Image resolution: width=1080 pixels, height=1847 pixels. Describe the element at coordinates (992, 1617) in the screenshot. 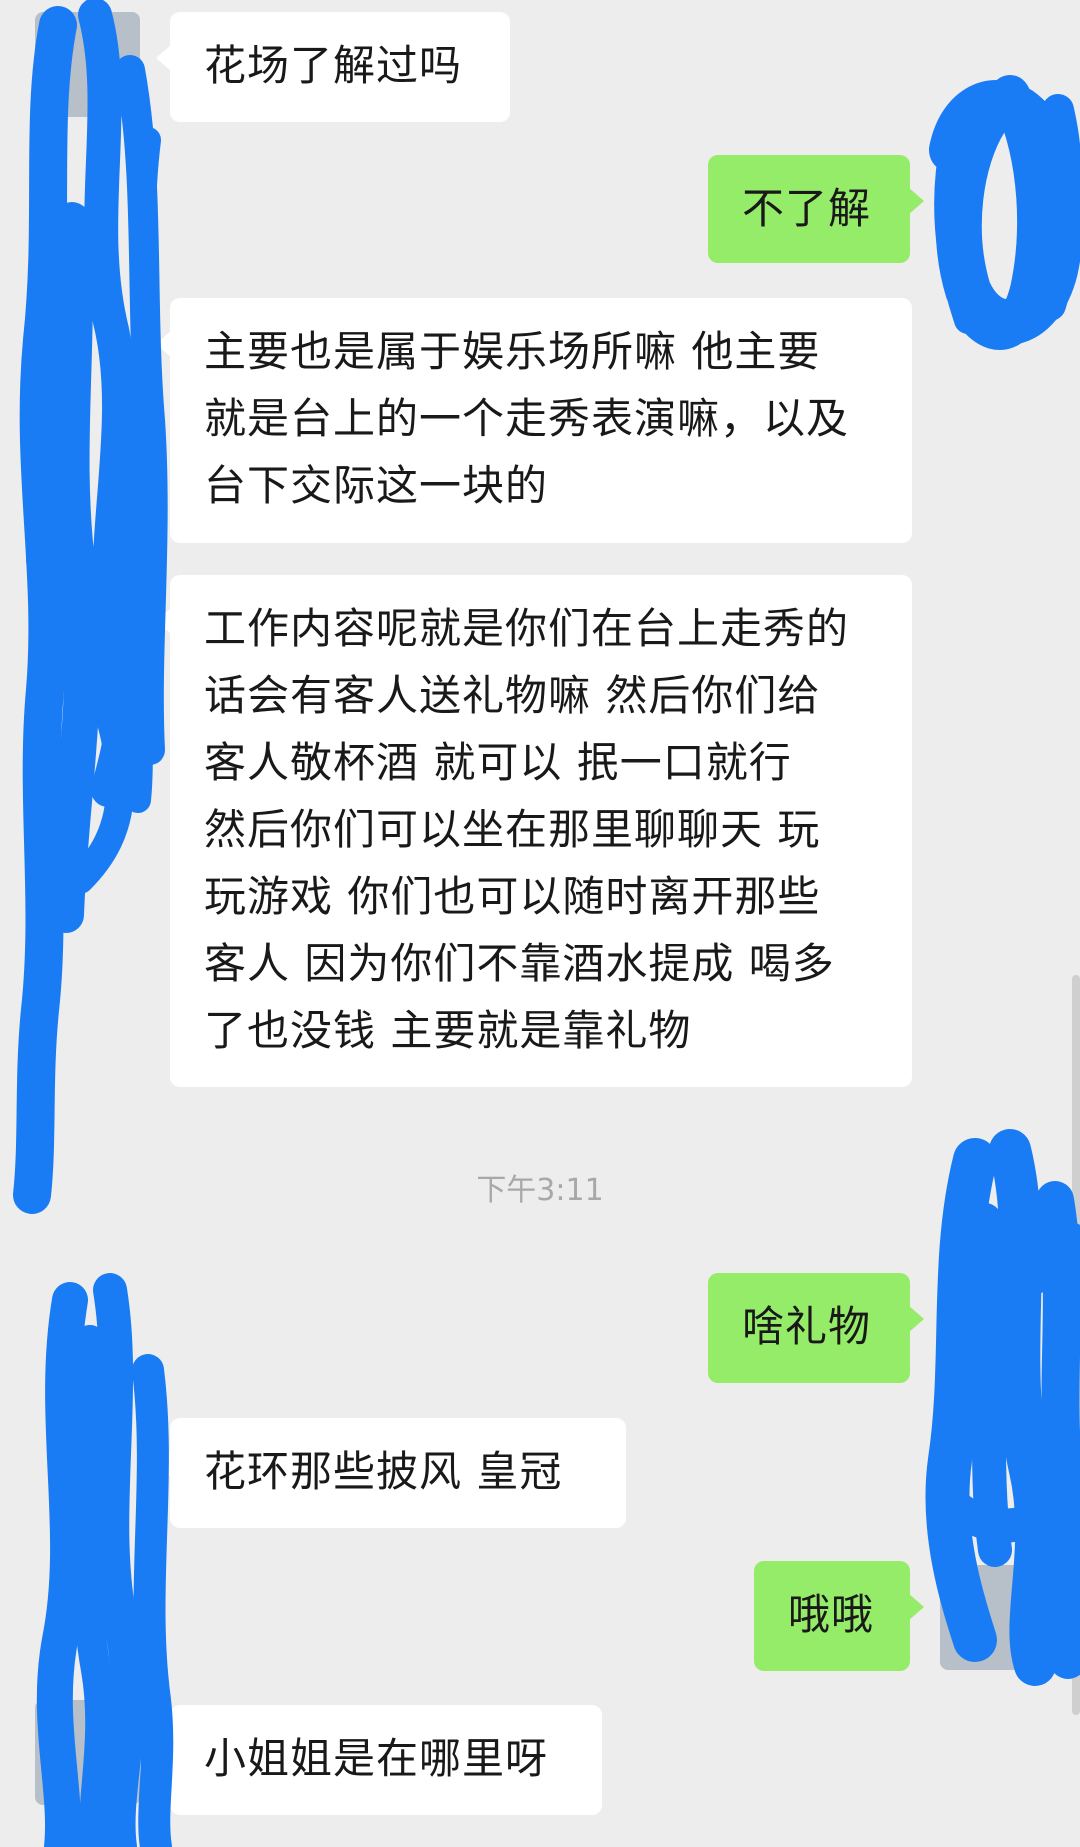

I see `my-avatar` at that location.